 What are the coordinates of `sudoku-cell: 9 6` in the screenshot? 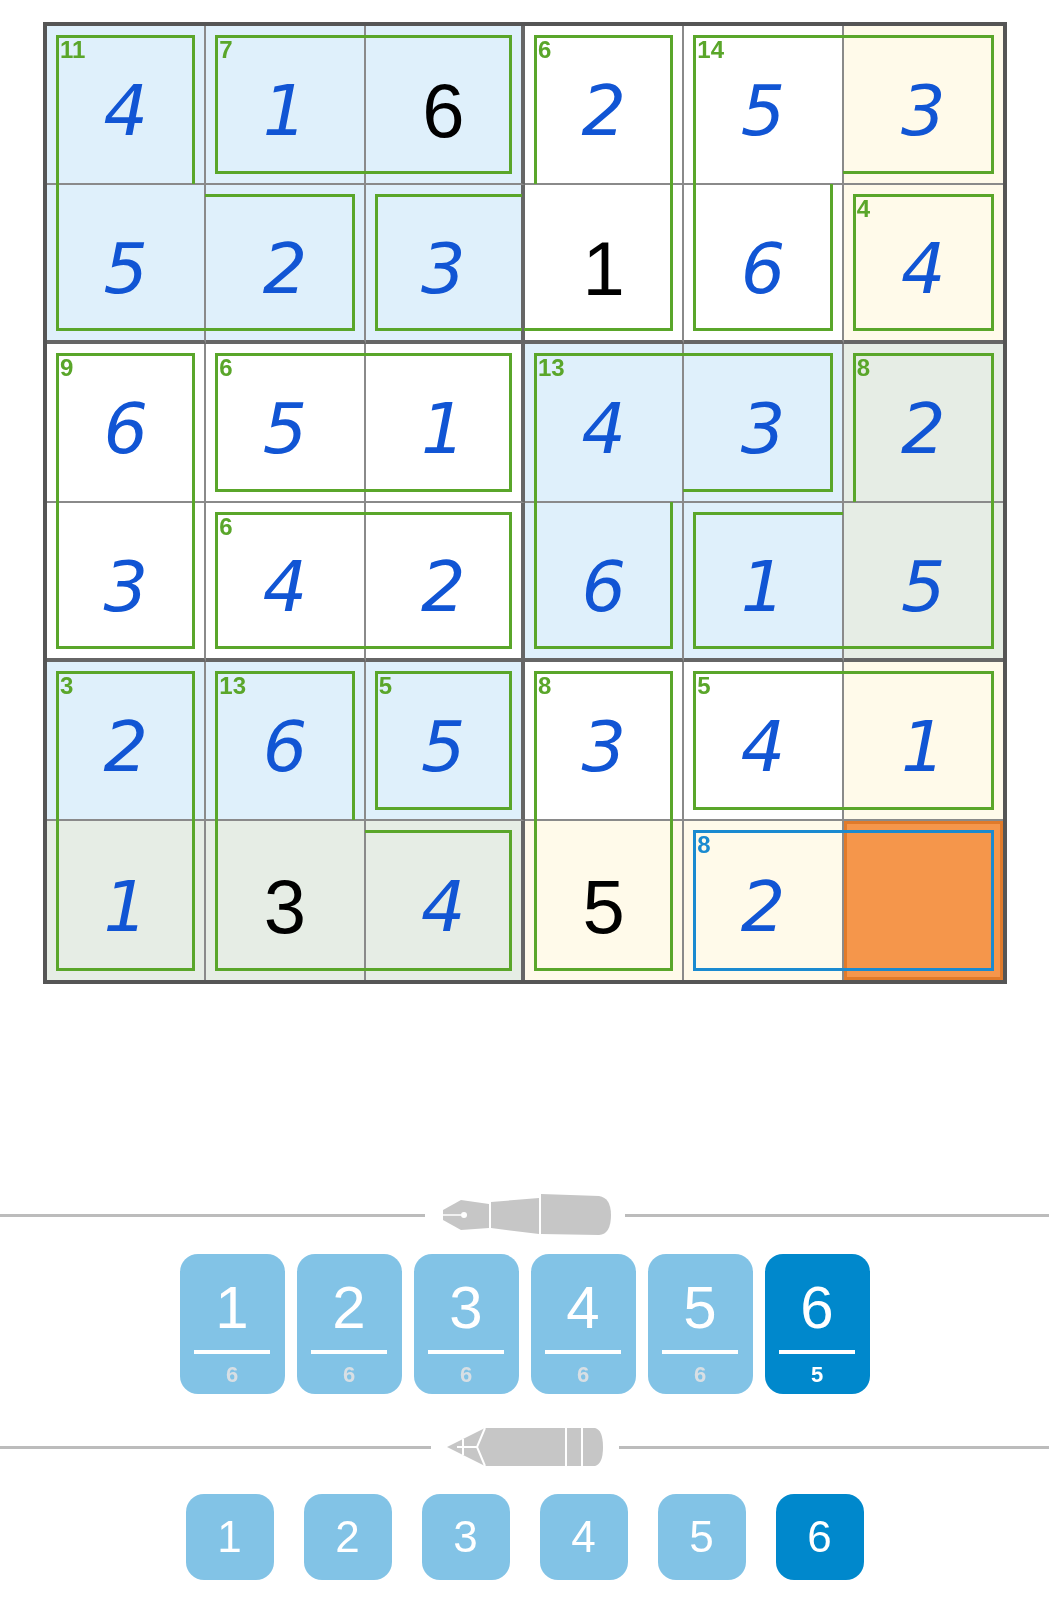 It's located at (127, 423).